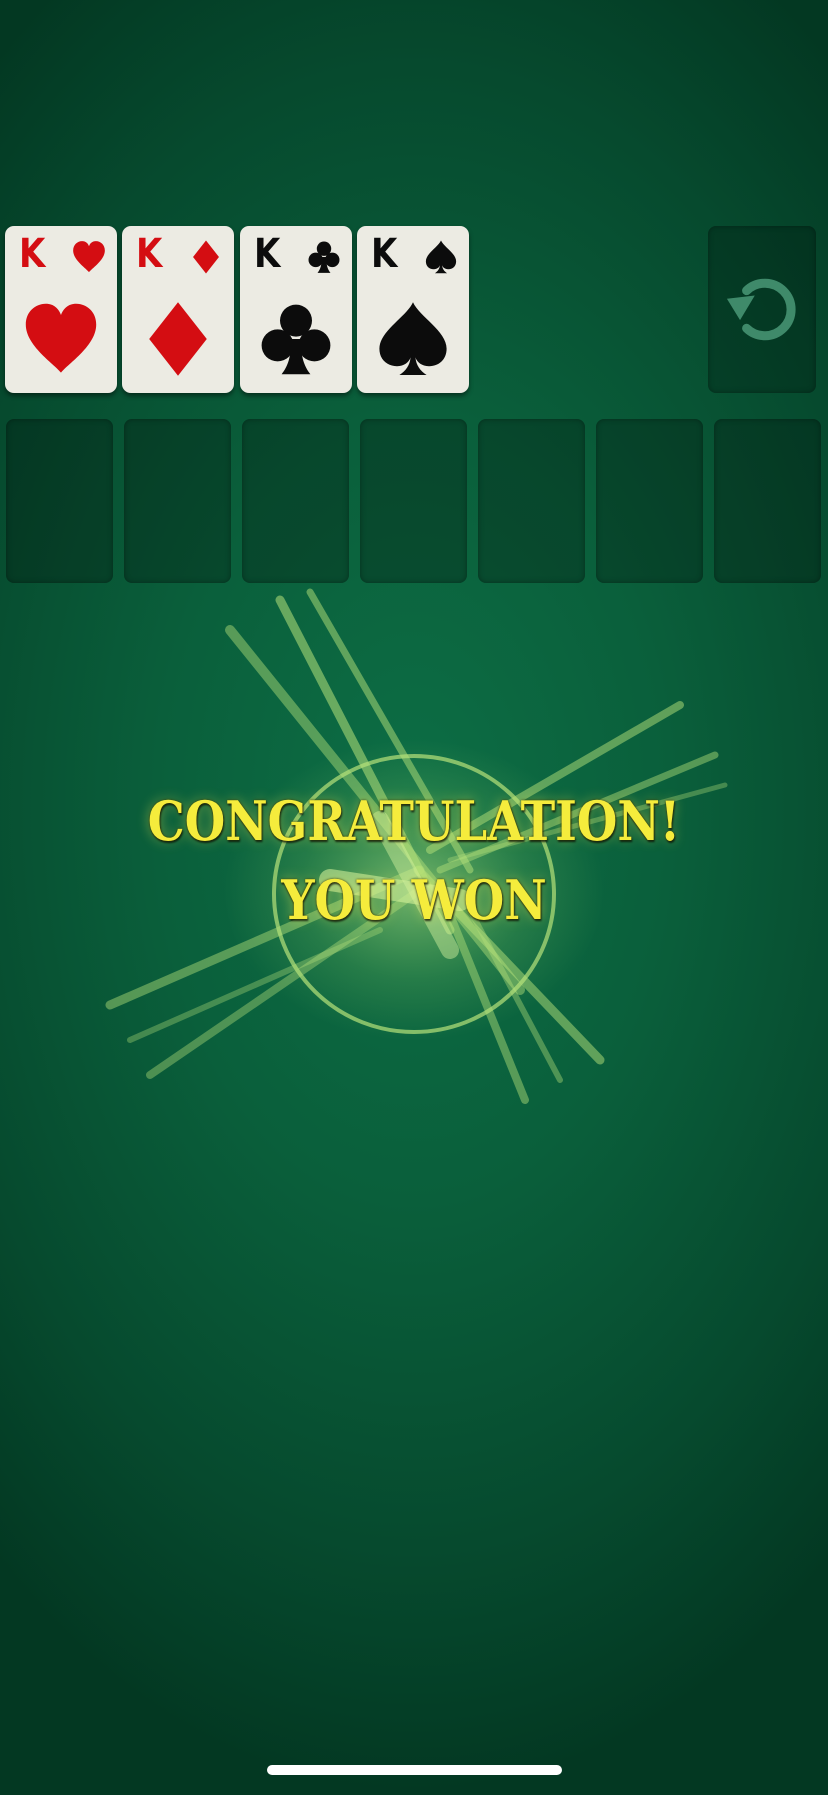 This screenshot has width=828, height=1795. Describe the element at coordinates (414, 900) in the screenshot. I see `win-subtitle: YOU WON` at that location.